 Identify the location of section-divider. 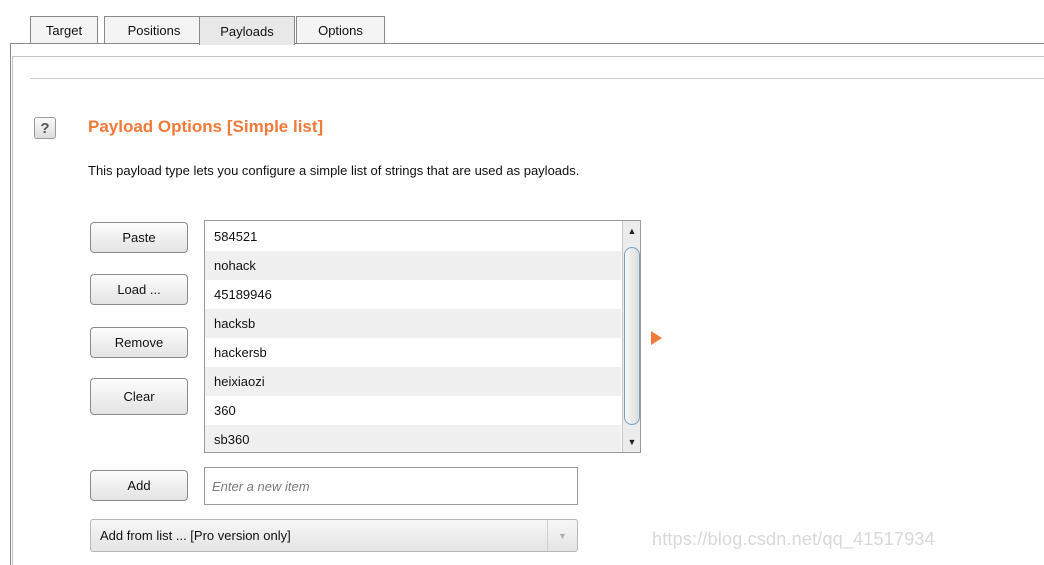
(537, 78).